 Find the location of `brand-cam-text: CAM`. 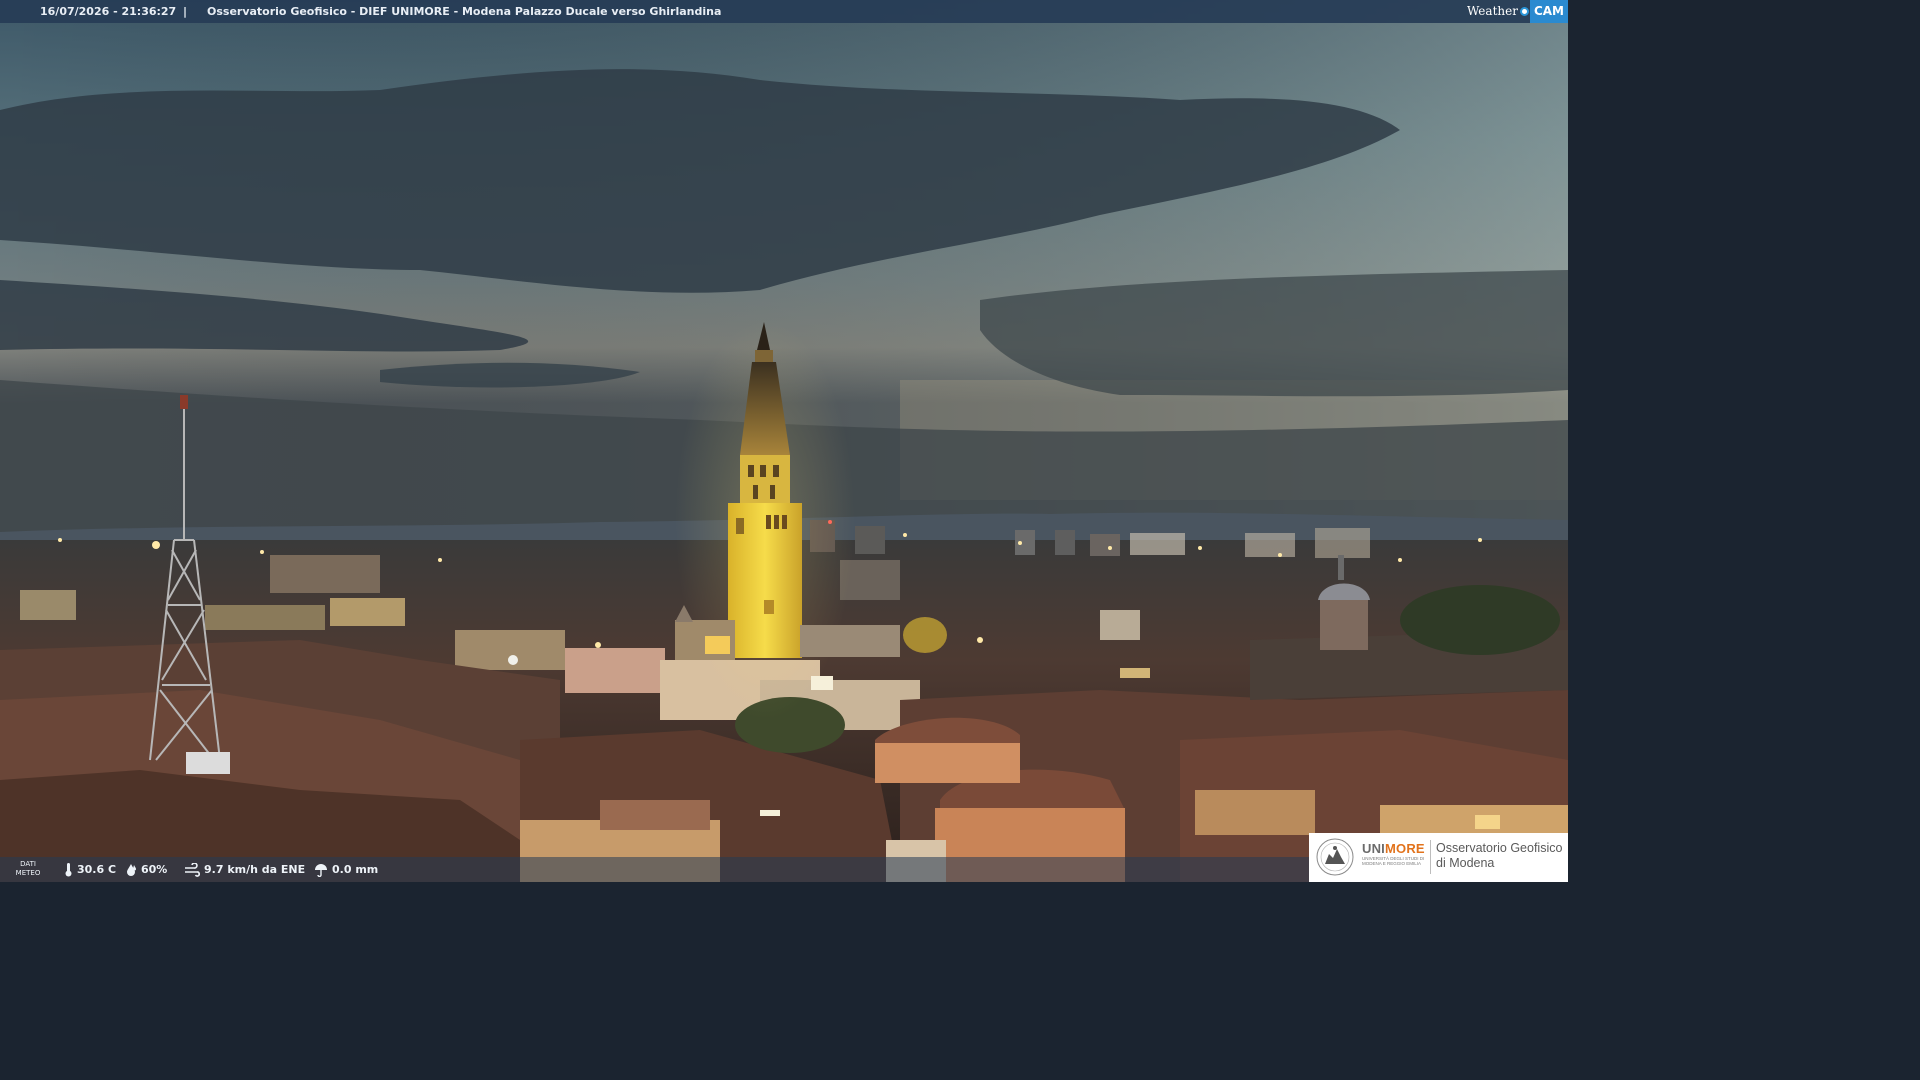

brand-cam-text: CAM is located at coordinates (1548, 11).